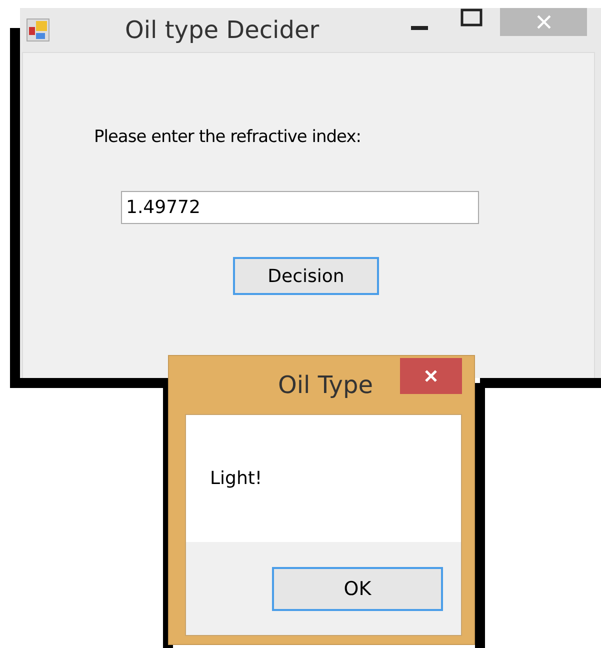  Describe the element at coordinates (222, 30) in the screenshot. I see `window-title: Oil type Decider` at that location.